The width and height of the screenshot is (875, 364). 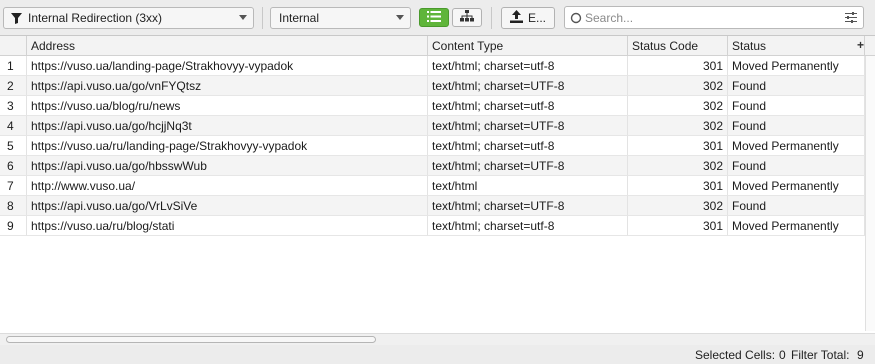 I want to click on row-number: 7, so click(x=13, y=186).